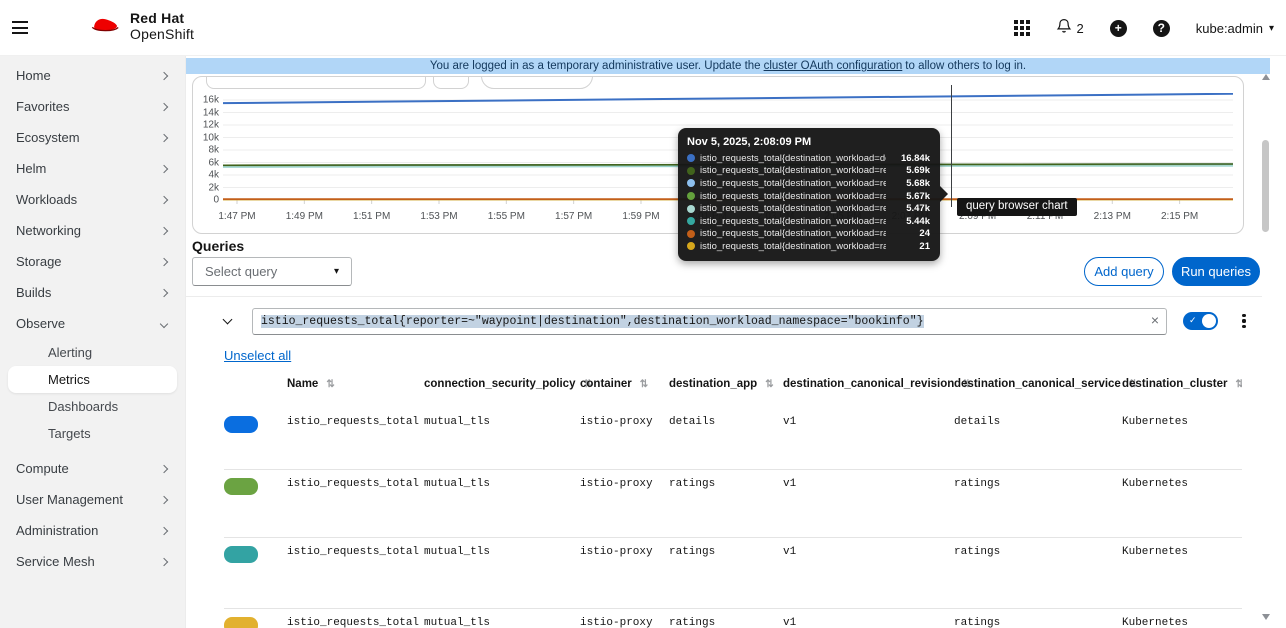 This screenshot has width=1286, height=628. I want to click on sidebar-item-workloads: Workloads, so click(92, 199).